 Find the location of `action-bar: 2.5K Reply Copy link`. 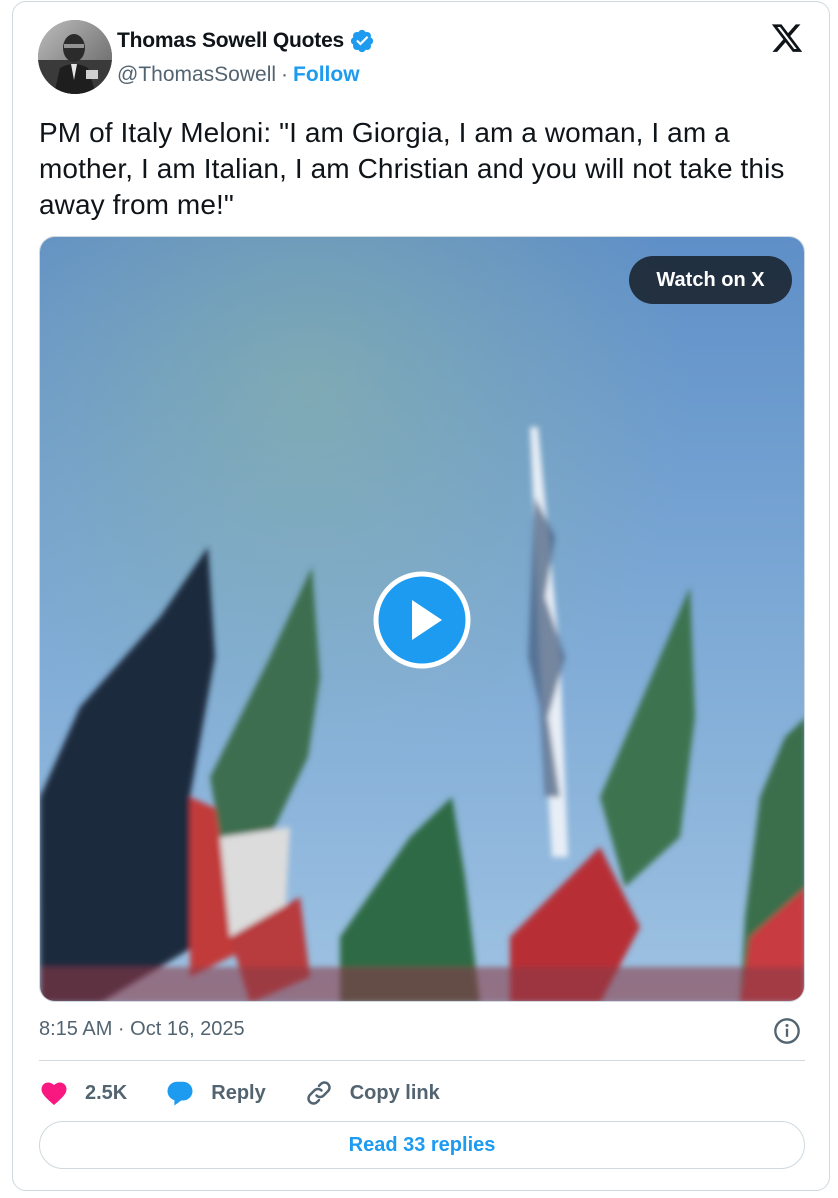

action-bar: 2.5K Reply Copy link is located at coordinates (258, 1093).